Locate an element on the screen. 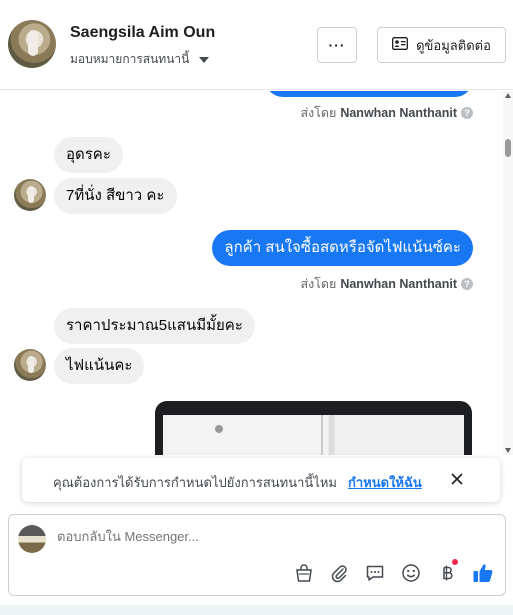 This screenshot has height=615, width=513. scroll-up-arrow-icon is located at coordinates (508, 95).